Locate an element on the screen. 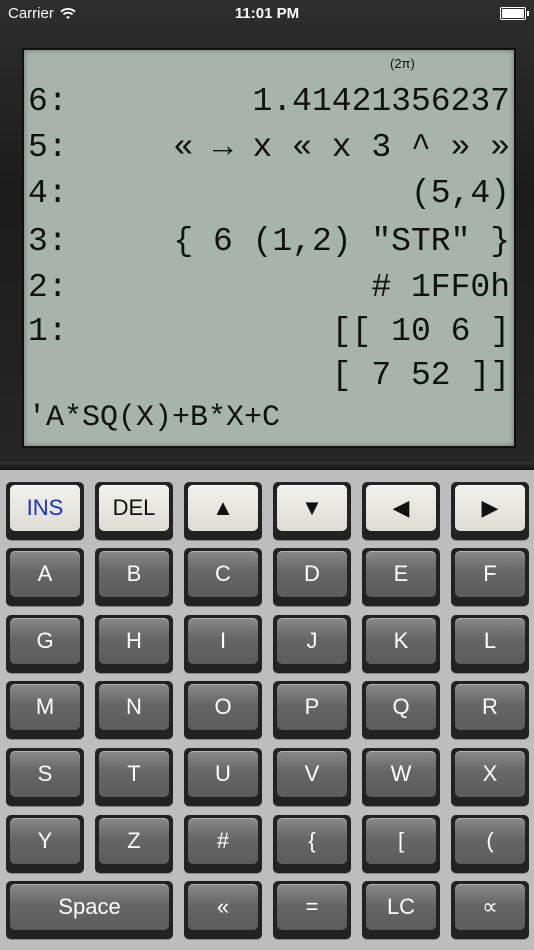  ins-key: INS is located at coordinates (45, 511).